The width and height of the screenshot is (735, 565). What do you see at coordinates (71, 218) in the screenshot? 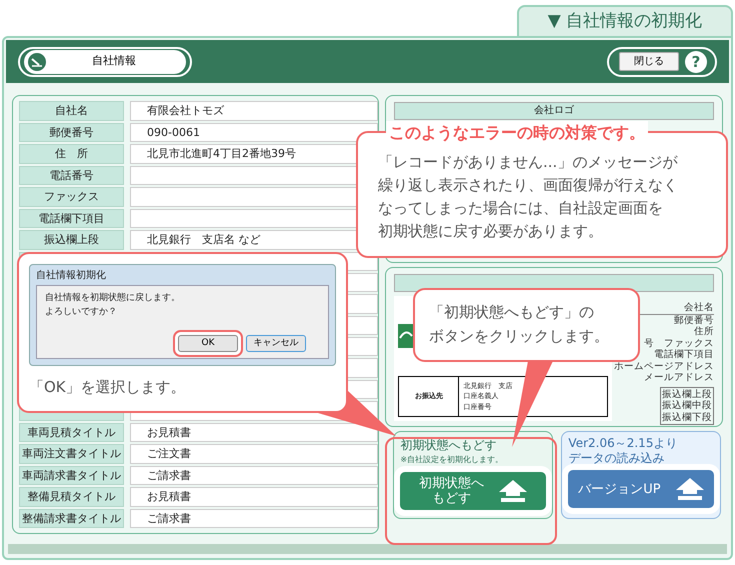
I see `field-label: 電話欄下項目` at bounding box center [71, 218].